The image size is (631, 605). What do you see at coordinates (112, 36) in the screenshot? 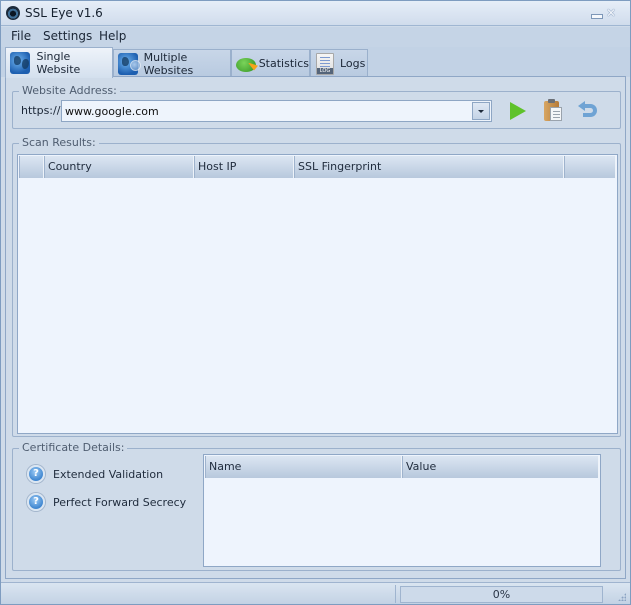
I see `menu-help: Help` at bounding box center [112, 36].